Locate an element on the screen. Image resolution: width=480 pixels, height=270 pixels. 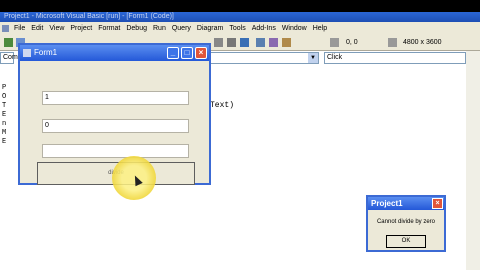
menu-window: Window is located at coordinates (294, 28).